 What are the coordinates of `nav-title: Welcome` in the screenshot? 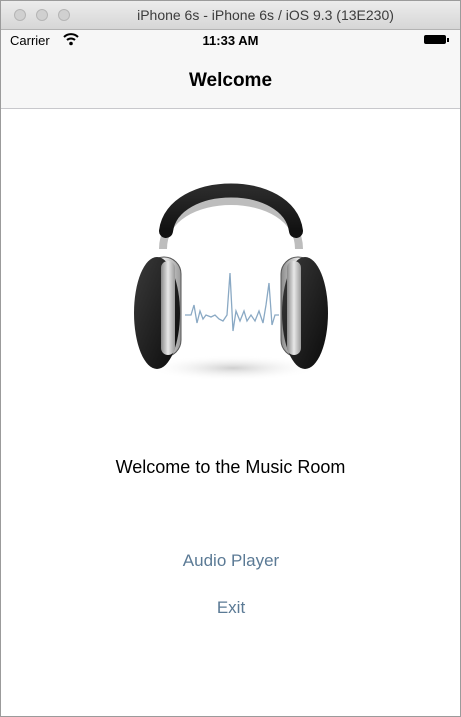 It's located at (230, 80).